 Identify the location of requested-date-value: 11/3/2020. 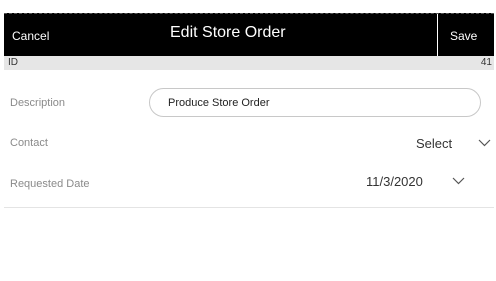
(394, 181).